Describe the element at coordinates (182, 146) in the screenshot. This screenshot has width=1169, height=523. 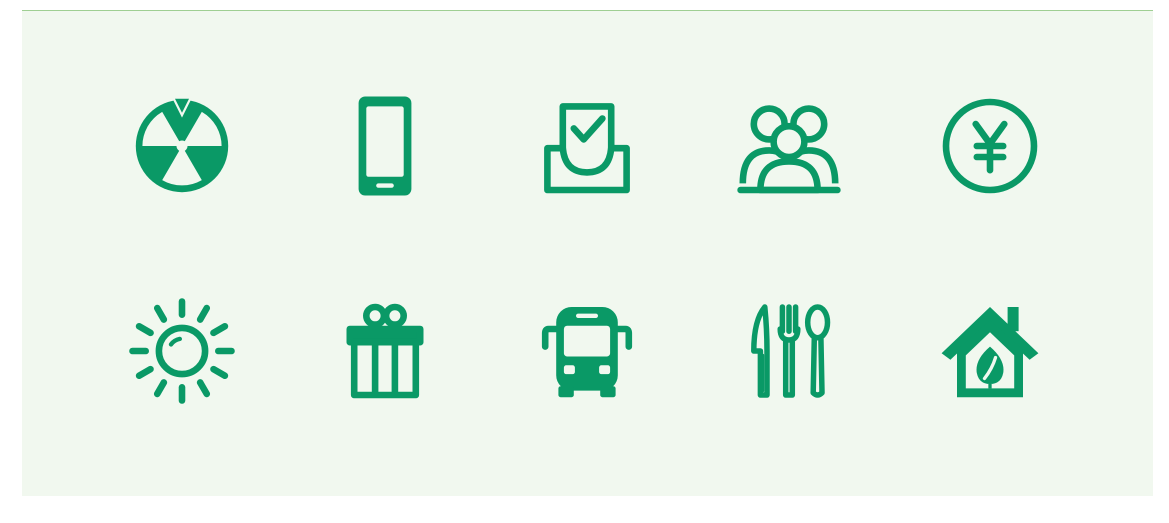
I see `prize-wheel-icon` at that location.